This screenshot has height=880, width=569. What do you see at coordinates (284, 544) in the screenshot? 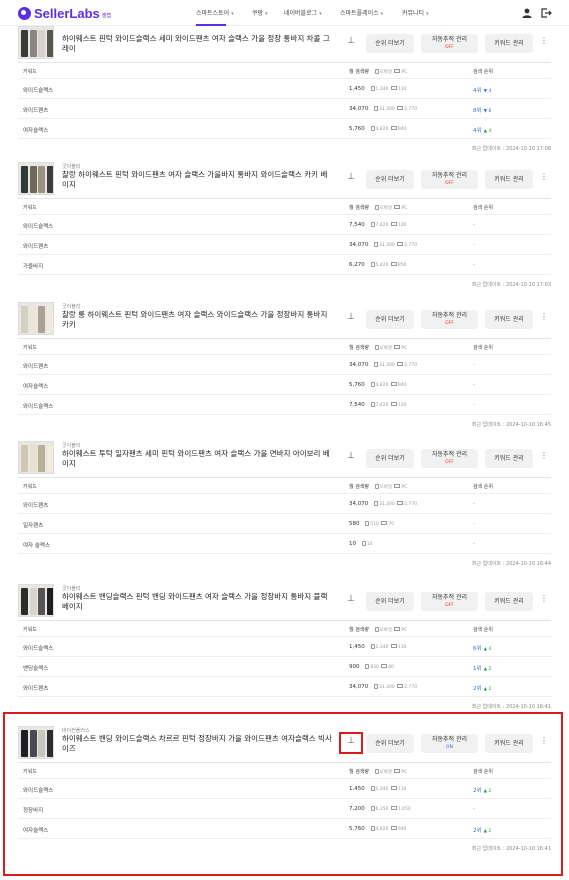
I see `keyword-row: 여자 슬랙스 10 10 -` at bounding box center [284, 544].